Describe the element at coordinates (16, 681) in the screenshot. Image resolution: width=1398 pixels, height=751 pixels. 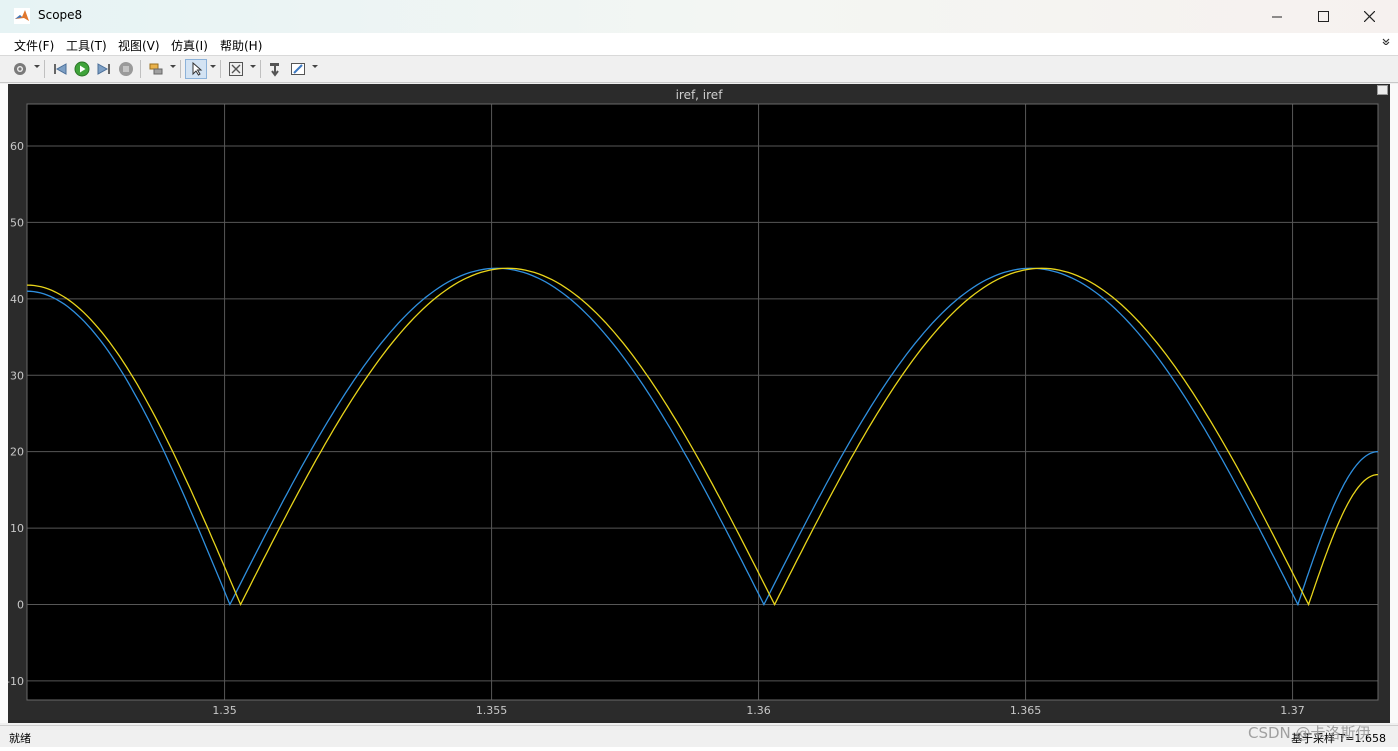
I see `y-tick-label: -10` at that location.